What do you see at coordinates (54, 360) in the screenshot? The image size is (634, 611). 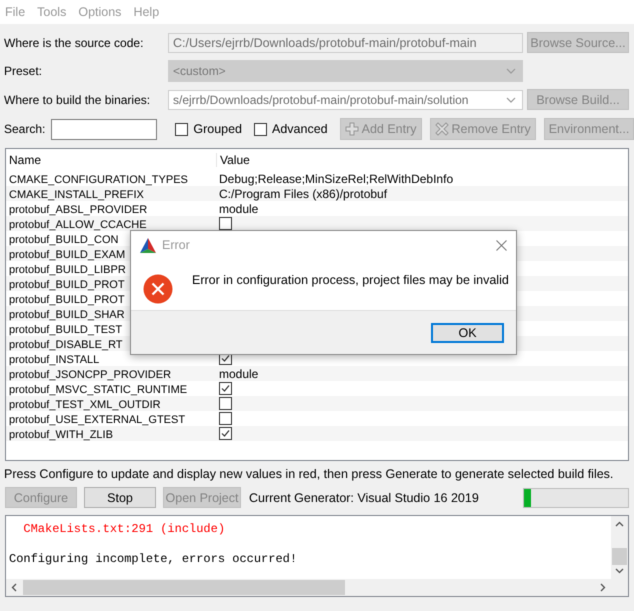 I see `table-cell: protobuf_INSTALL` at bounding box center [54, 360].